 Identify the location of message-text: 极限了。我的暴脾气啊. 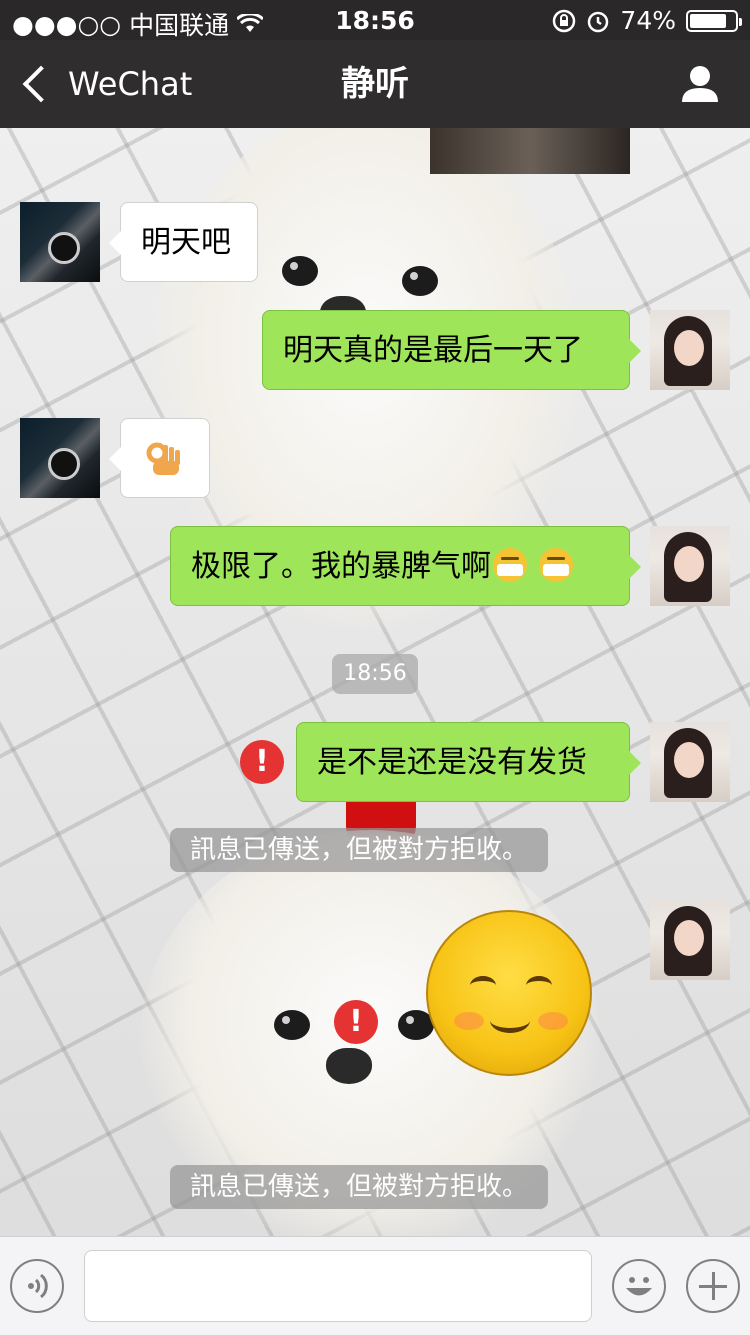
(341, 566).